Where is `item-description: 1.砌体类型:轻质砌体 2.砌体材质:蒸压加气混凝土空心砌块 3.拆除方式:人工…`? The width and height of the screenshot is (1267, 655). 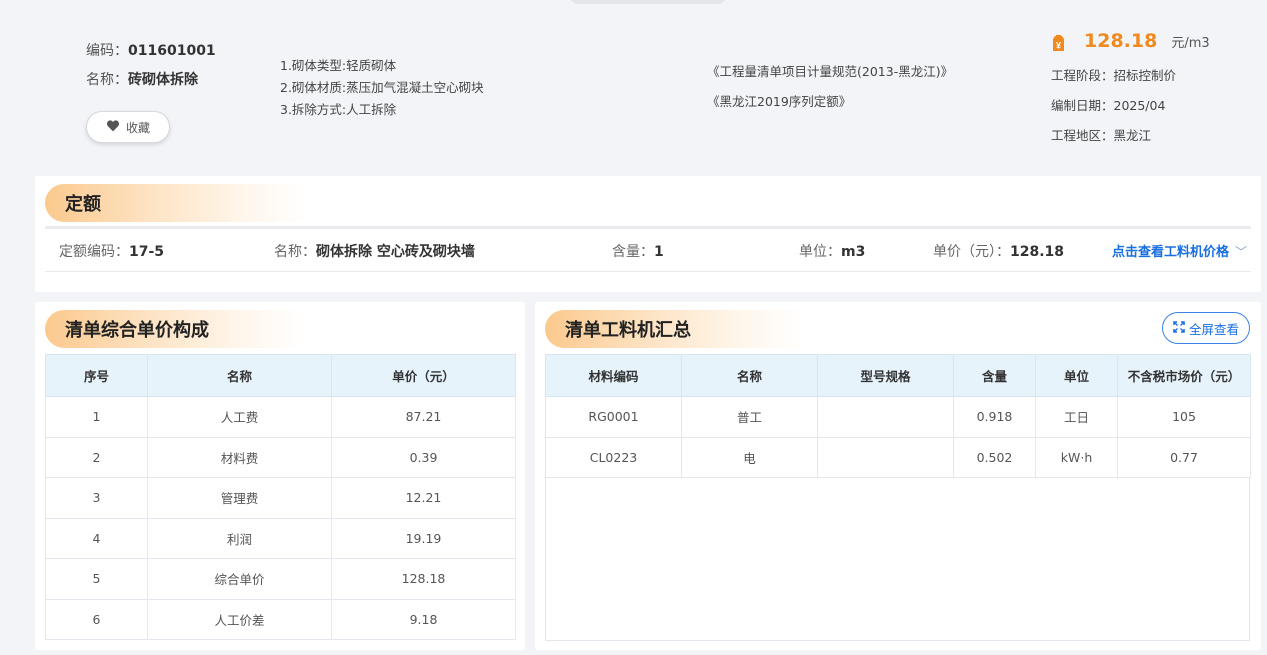
item-description: 1.砌体类型:轻质砌体 2.砌体材质:蒸压加气混凝土空心砌块 3.拆除方式:人工… is located at coordinates (382, 88).